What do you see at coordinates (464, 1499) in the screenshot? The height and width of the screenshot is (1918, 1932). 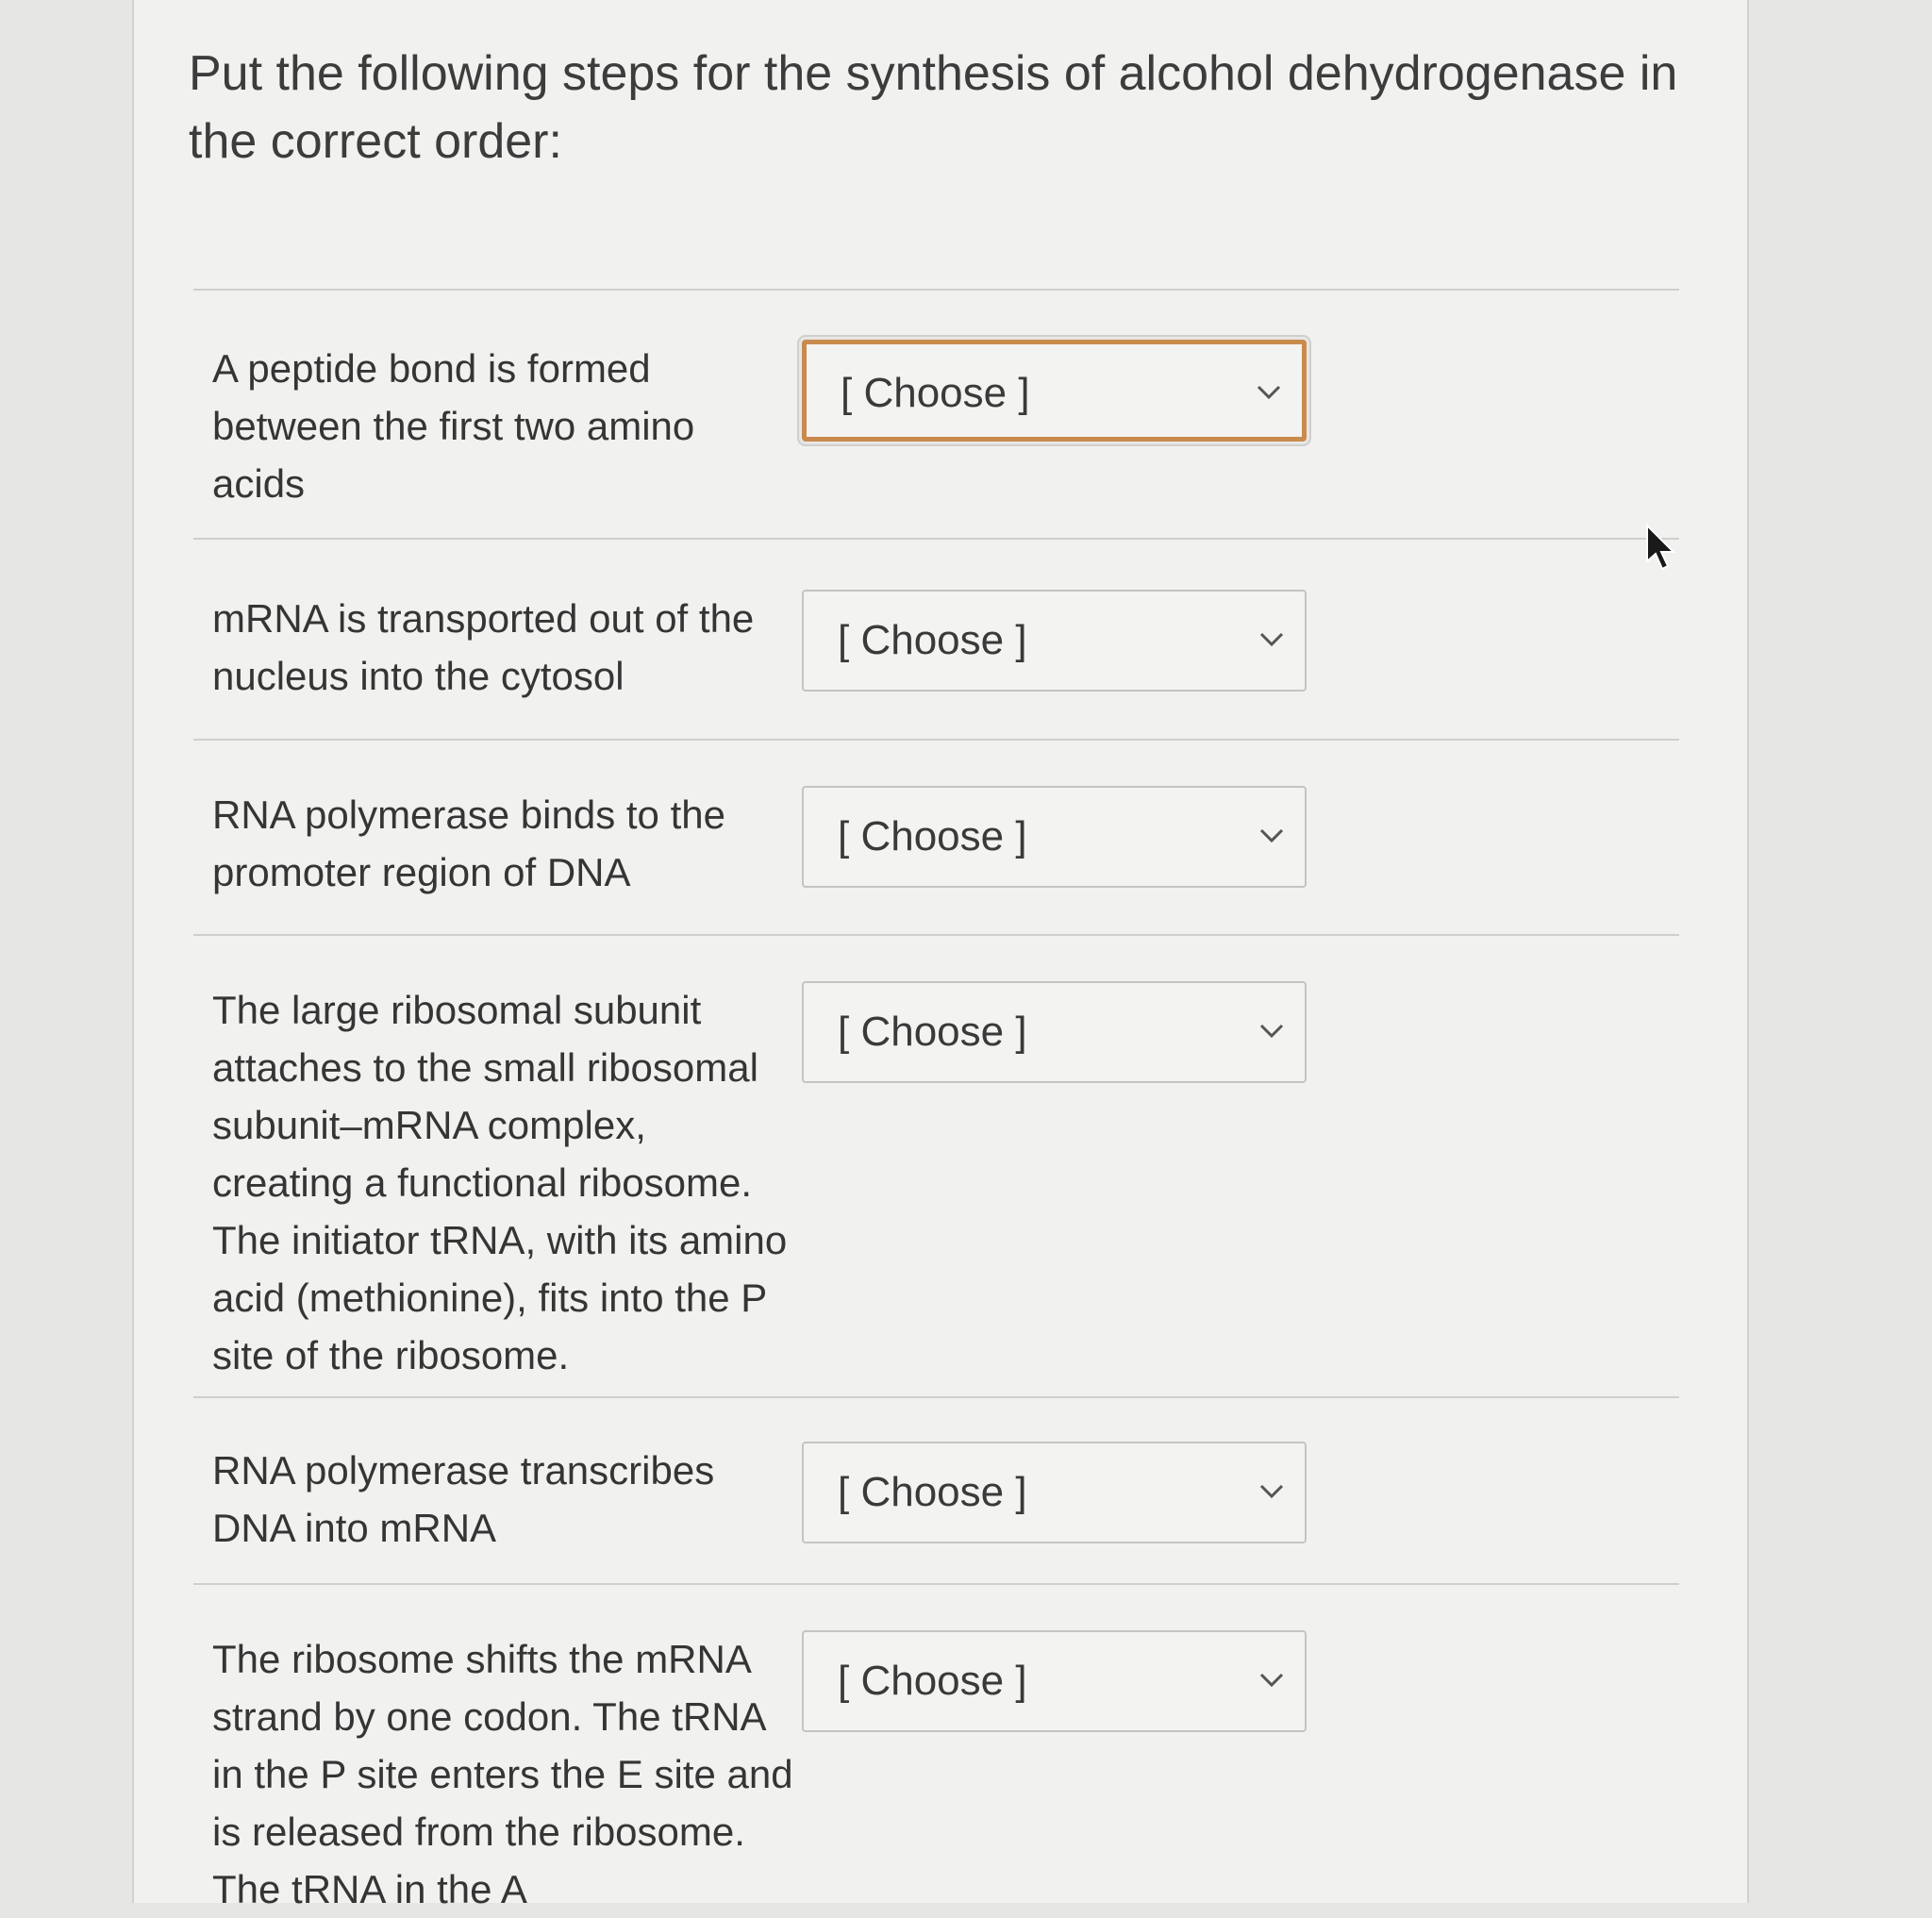 I see `step-text: RNA polymerase transcribes DNA into mRNA` at bounding box center [464, 1499].